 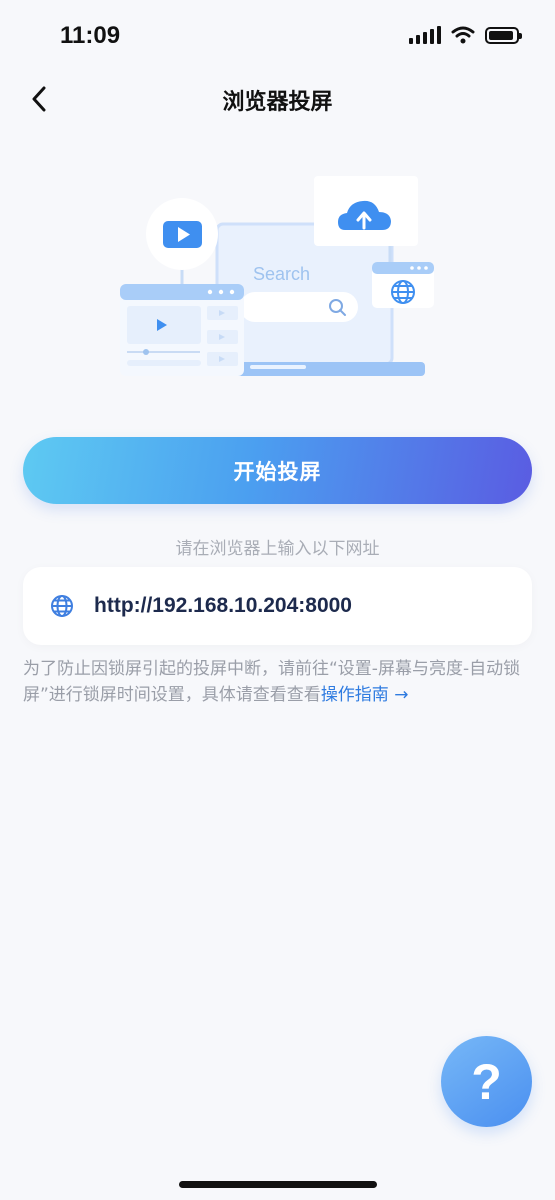 What do you see at coordinates (281, 274) in the screenshot?
I see `search-label: Search` at bounding box center [281, 274].